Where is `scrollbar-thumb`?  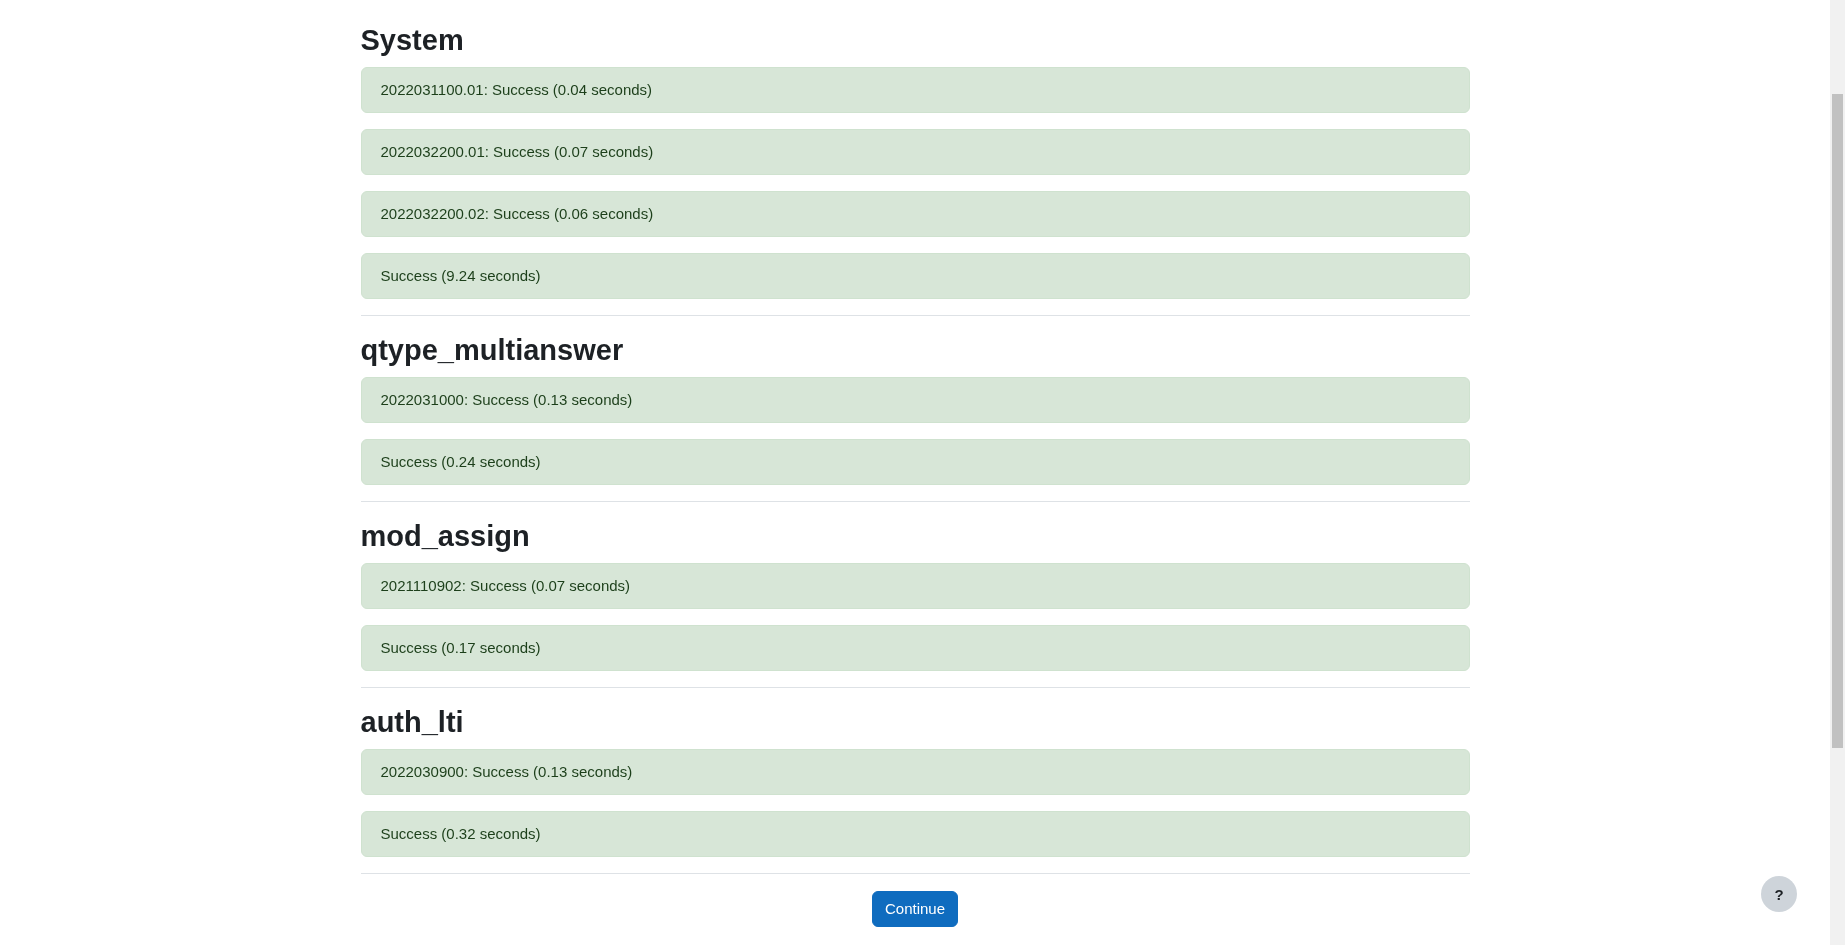
scrollbar-thumb is located at coordinates (1837, 421).